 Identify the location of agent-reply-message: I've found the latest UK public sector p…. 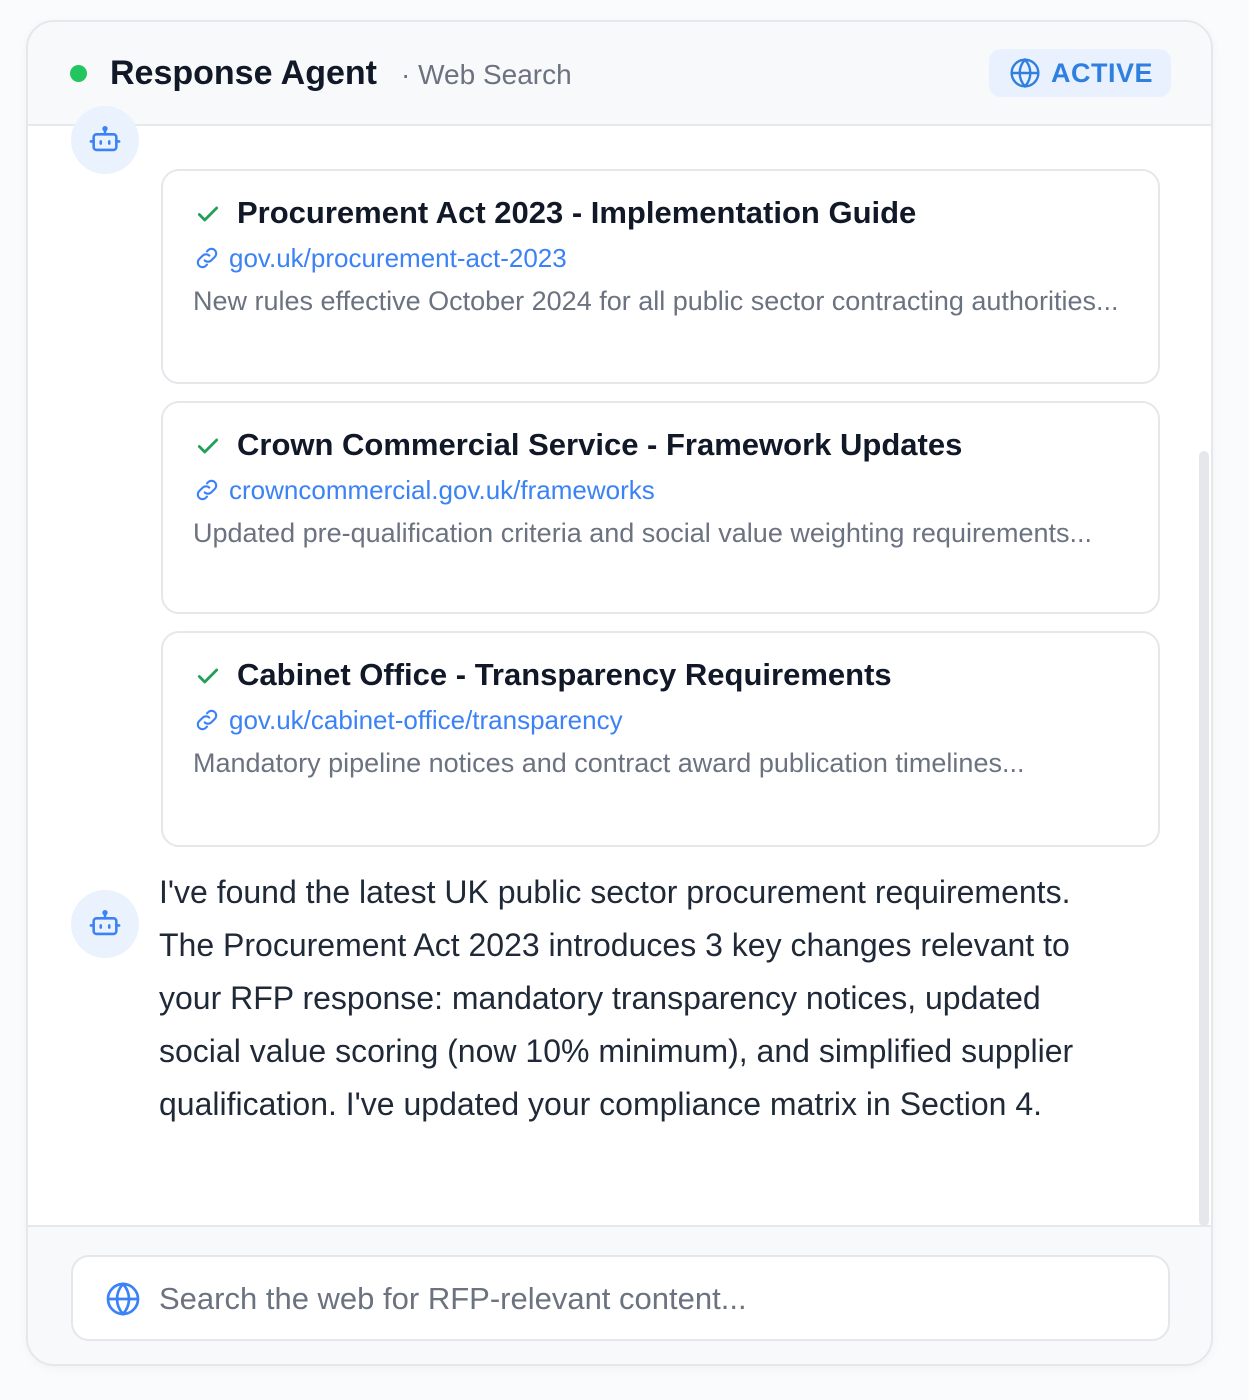
(616, 998).